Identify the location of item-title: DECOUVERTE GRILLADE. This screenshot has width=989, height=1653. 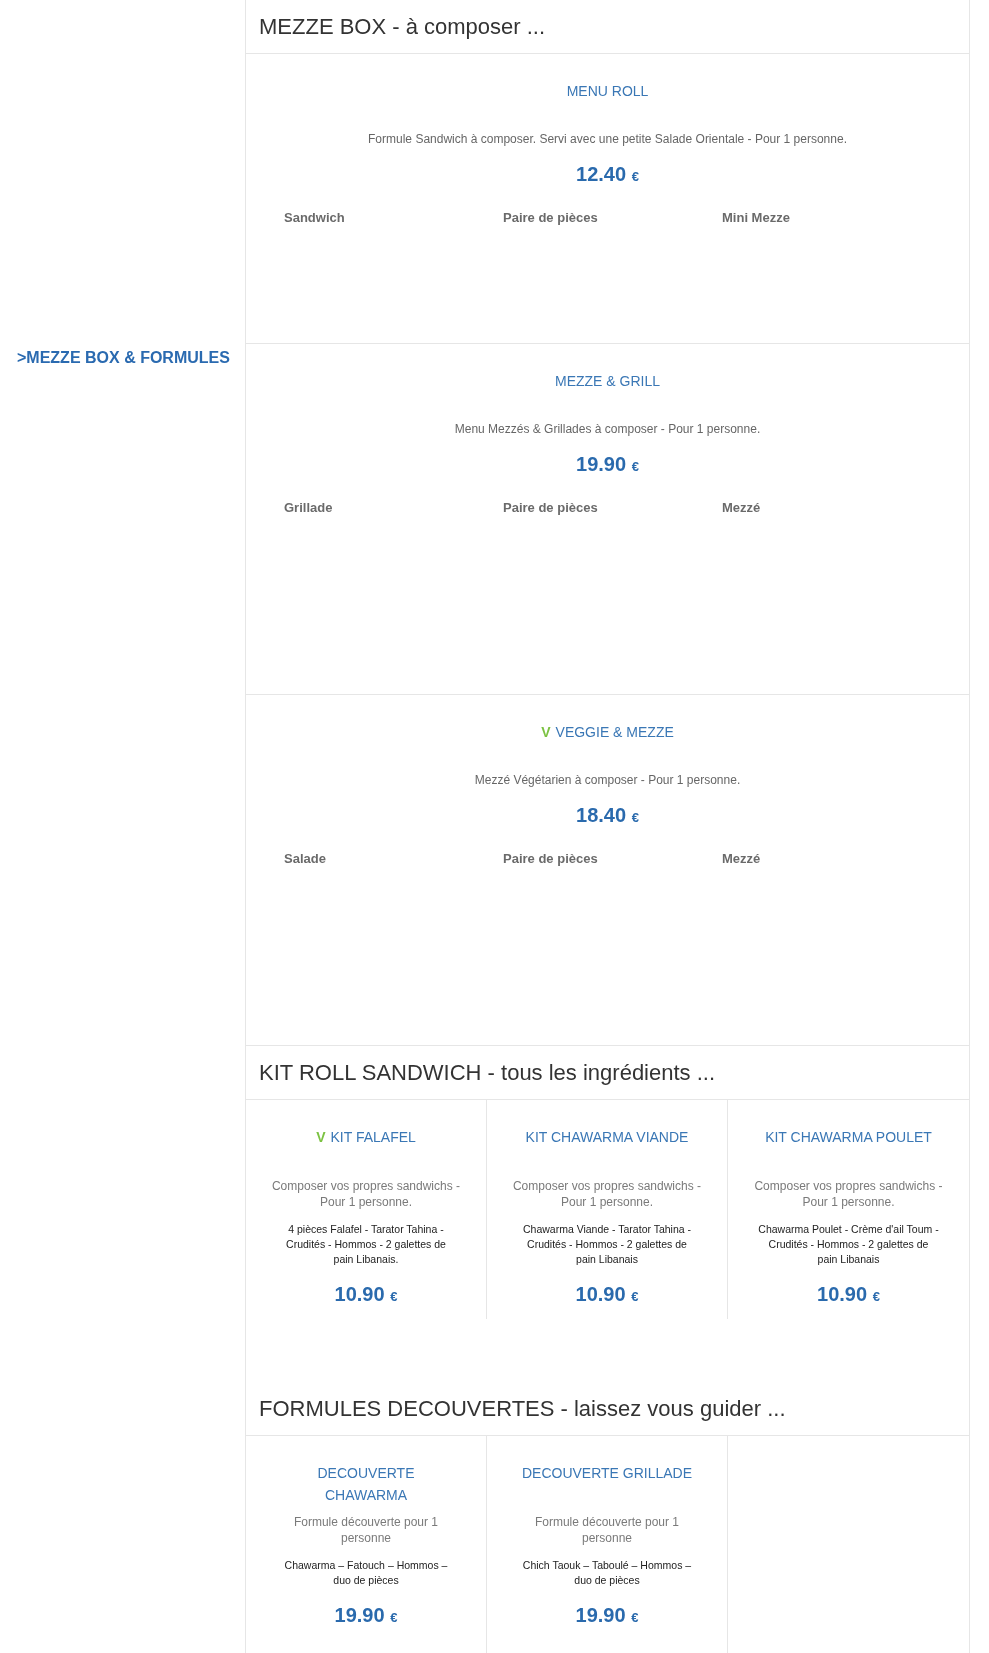
(607, 1473).